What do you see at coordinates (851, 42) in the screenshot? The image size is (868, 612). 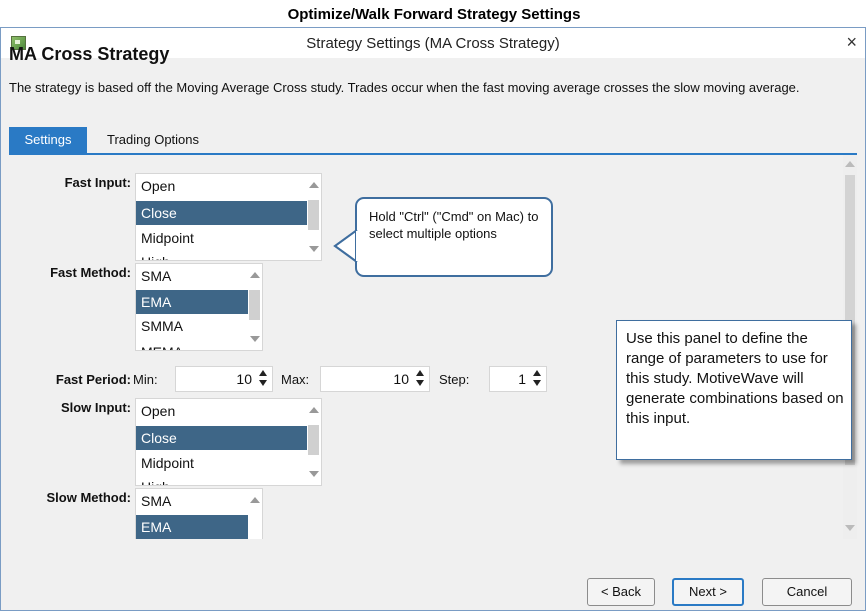 I see `close-icon: ×` at bounding box center [851, 42].